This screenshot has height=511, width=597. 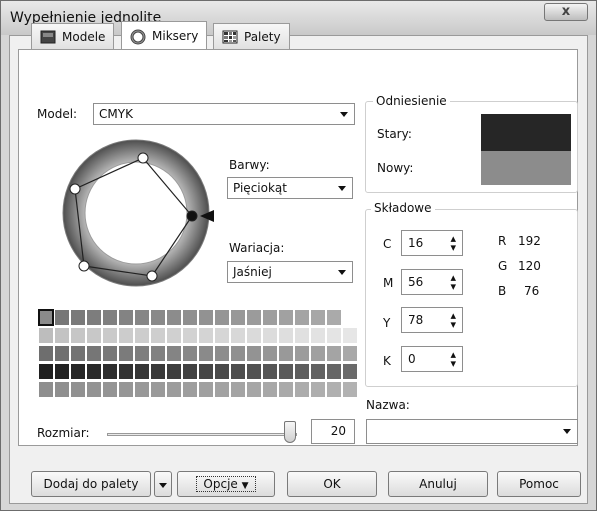 I want to click on tab-palety: Palety, so click(x=251, y=36).